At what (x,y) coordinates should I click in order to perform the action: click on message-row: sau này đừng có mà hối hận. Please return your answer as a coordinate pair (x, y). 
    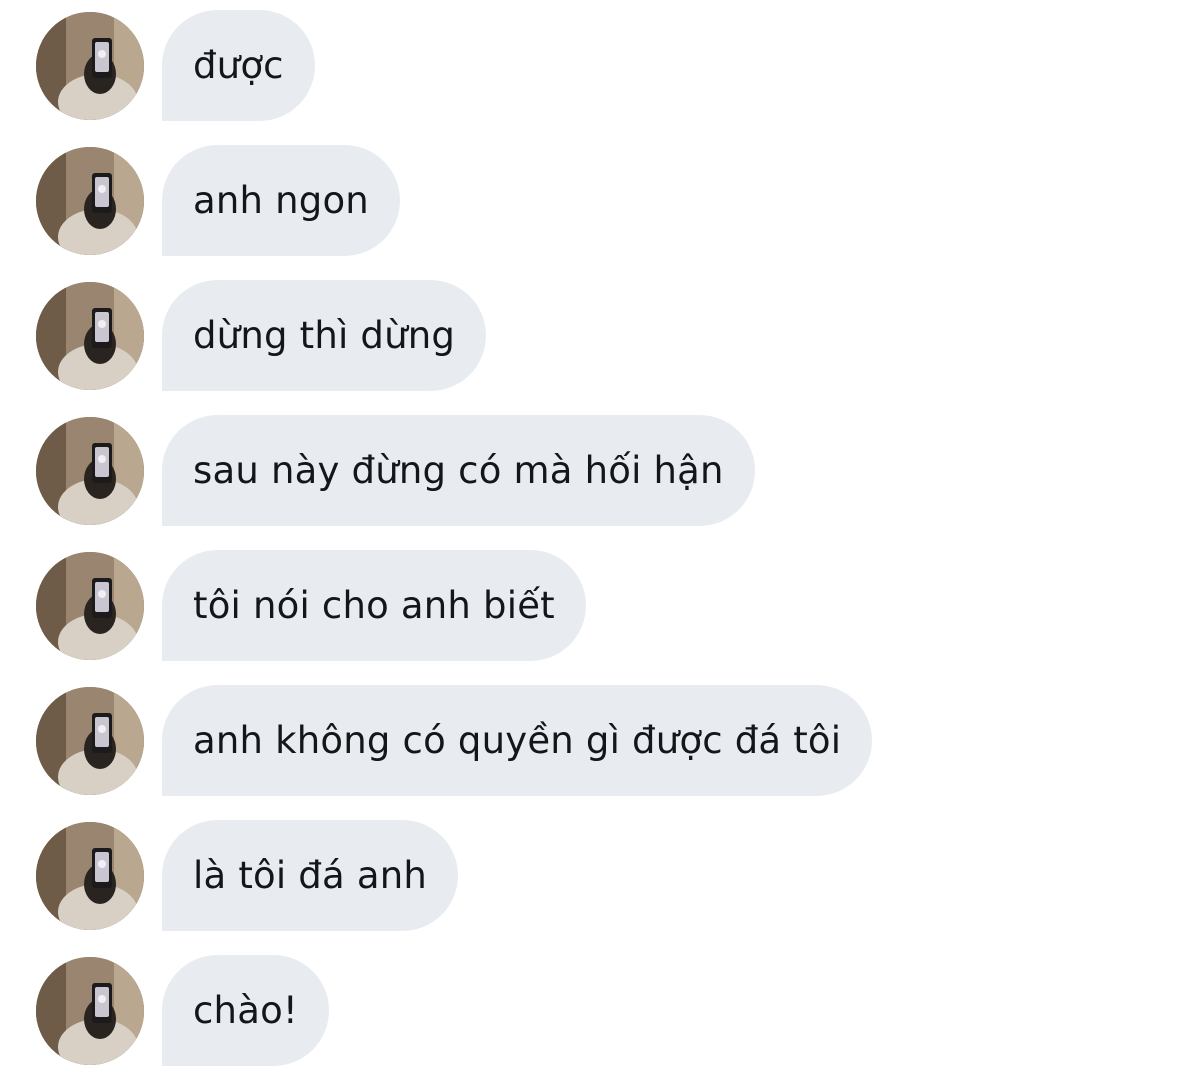
    Looking at the image, I should click on (589, 470).